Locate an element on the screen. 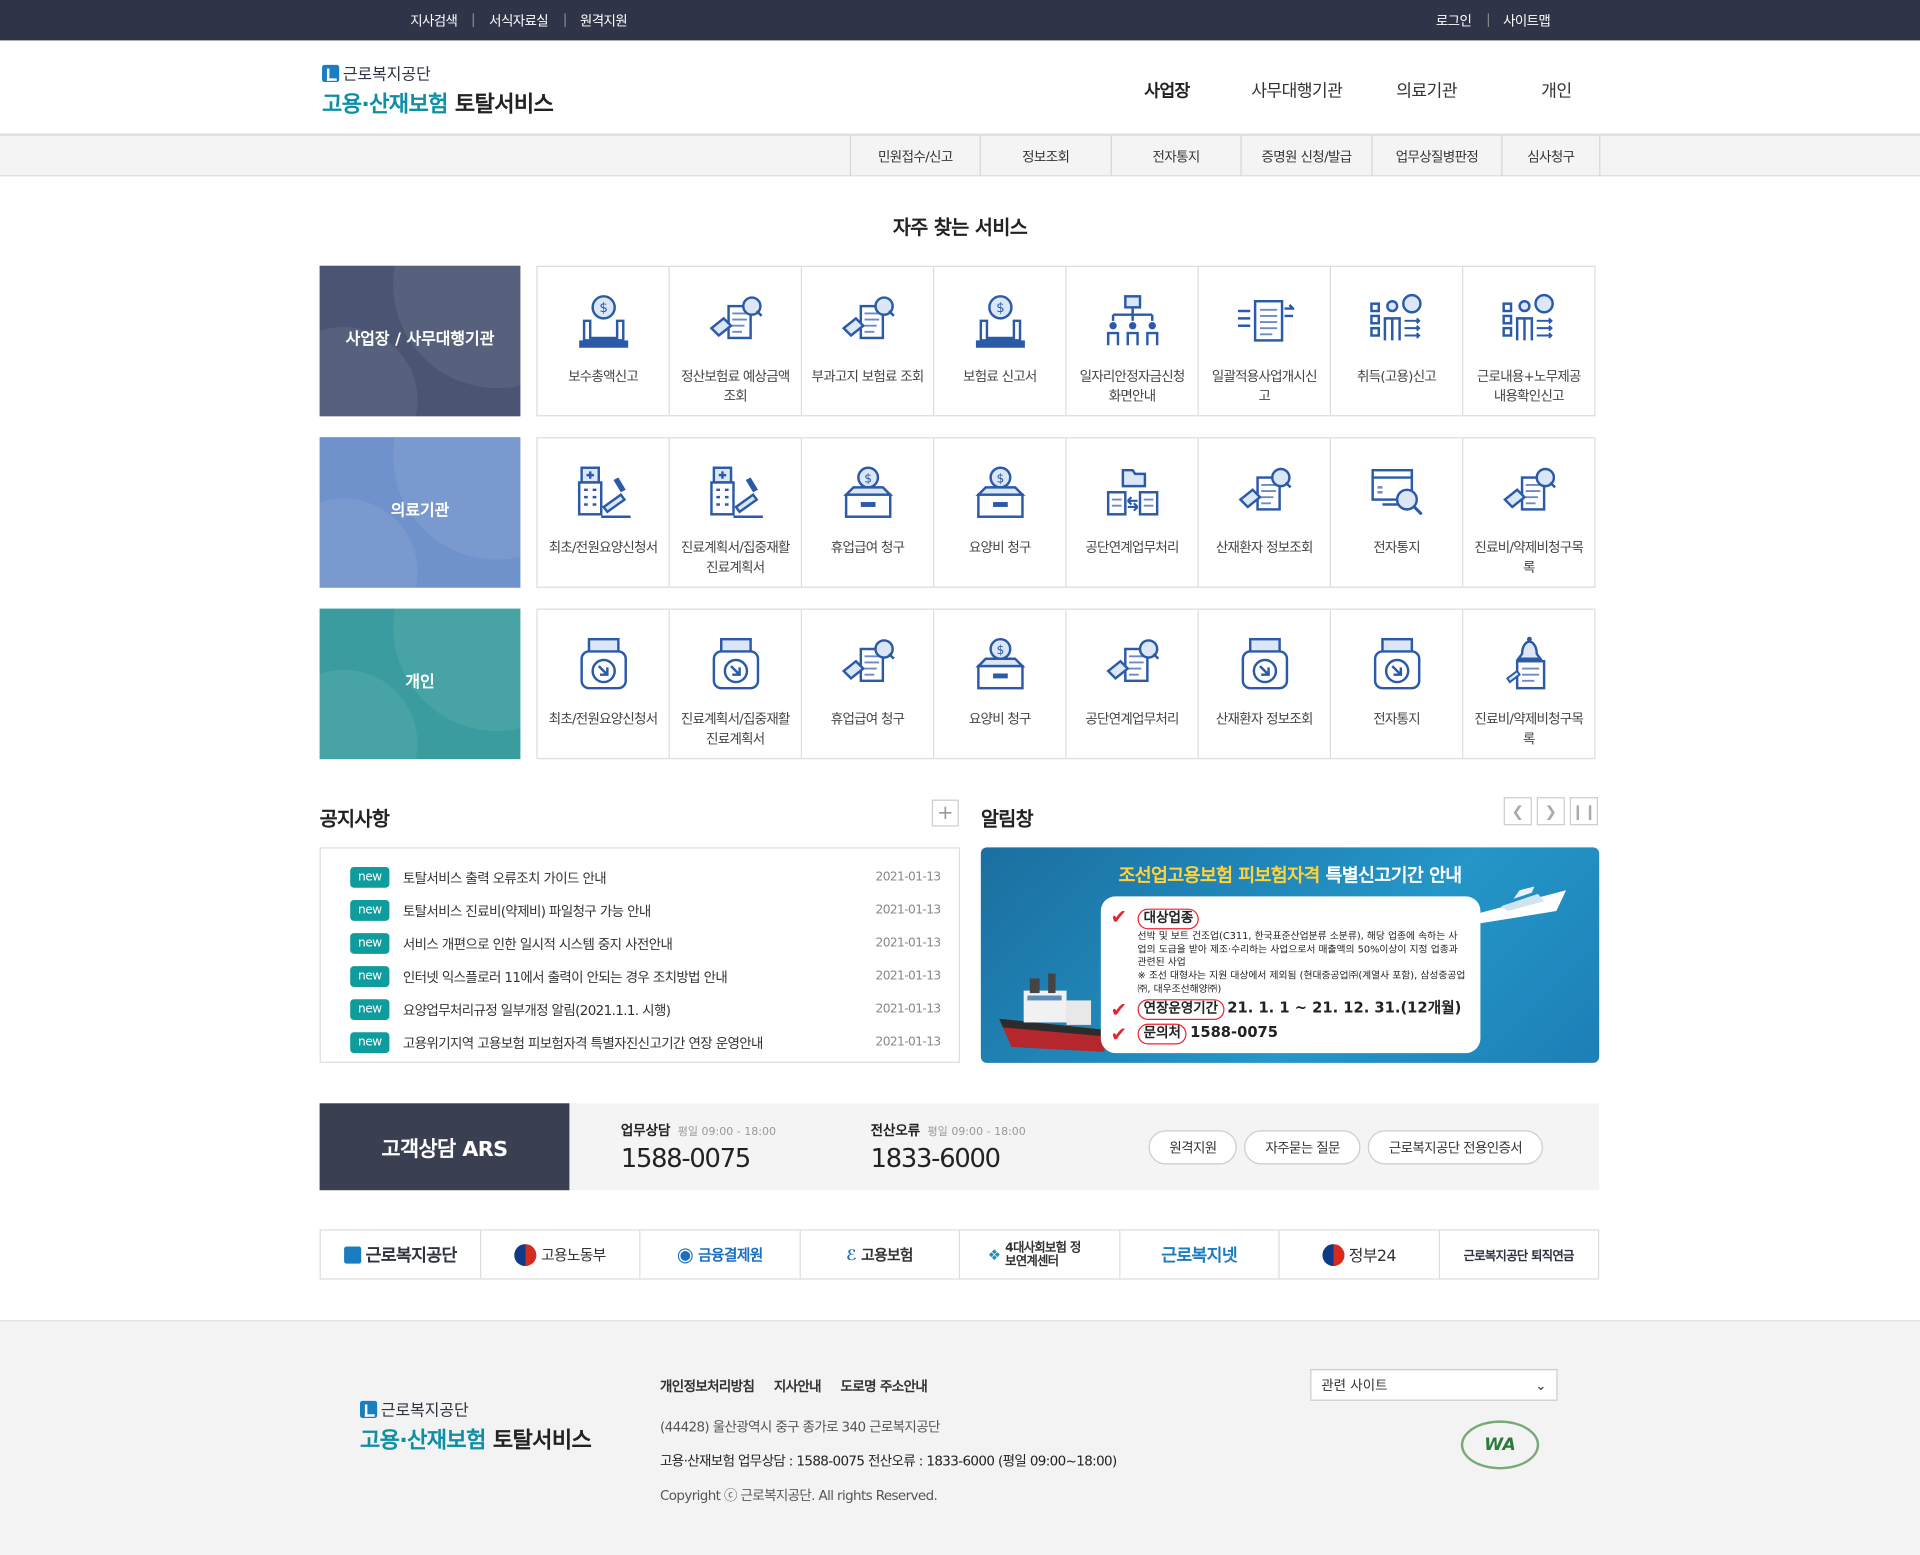 The height and width of the screenshot is (1555, 1920). remote-support-link: 원격지원 is located at coordinates (603, 20).